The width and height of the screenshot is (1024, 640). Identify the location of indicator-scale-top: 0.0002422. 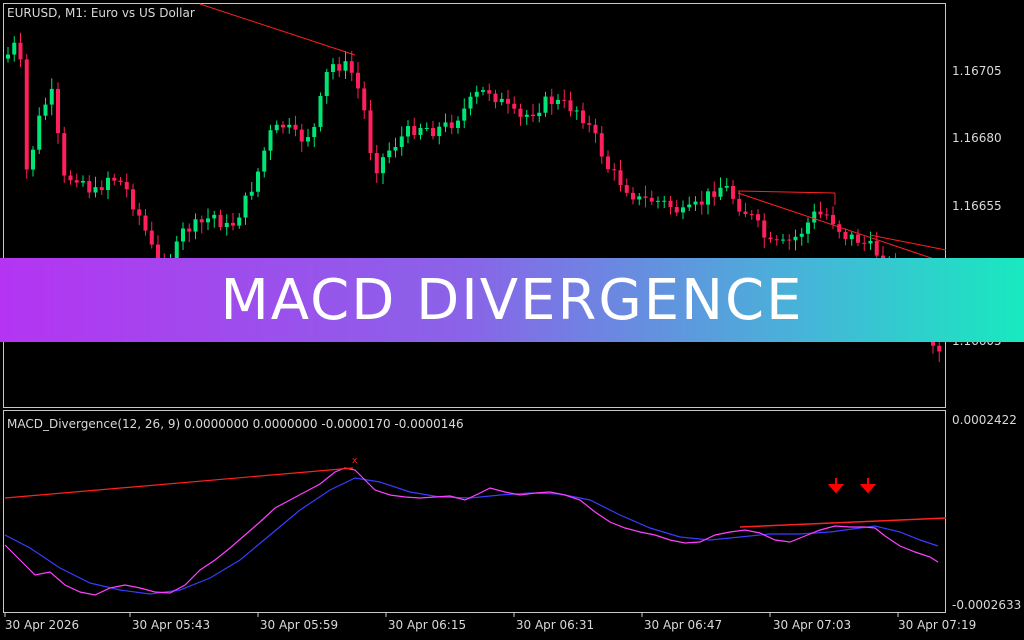
(984, 420).